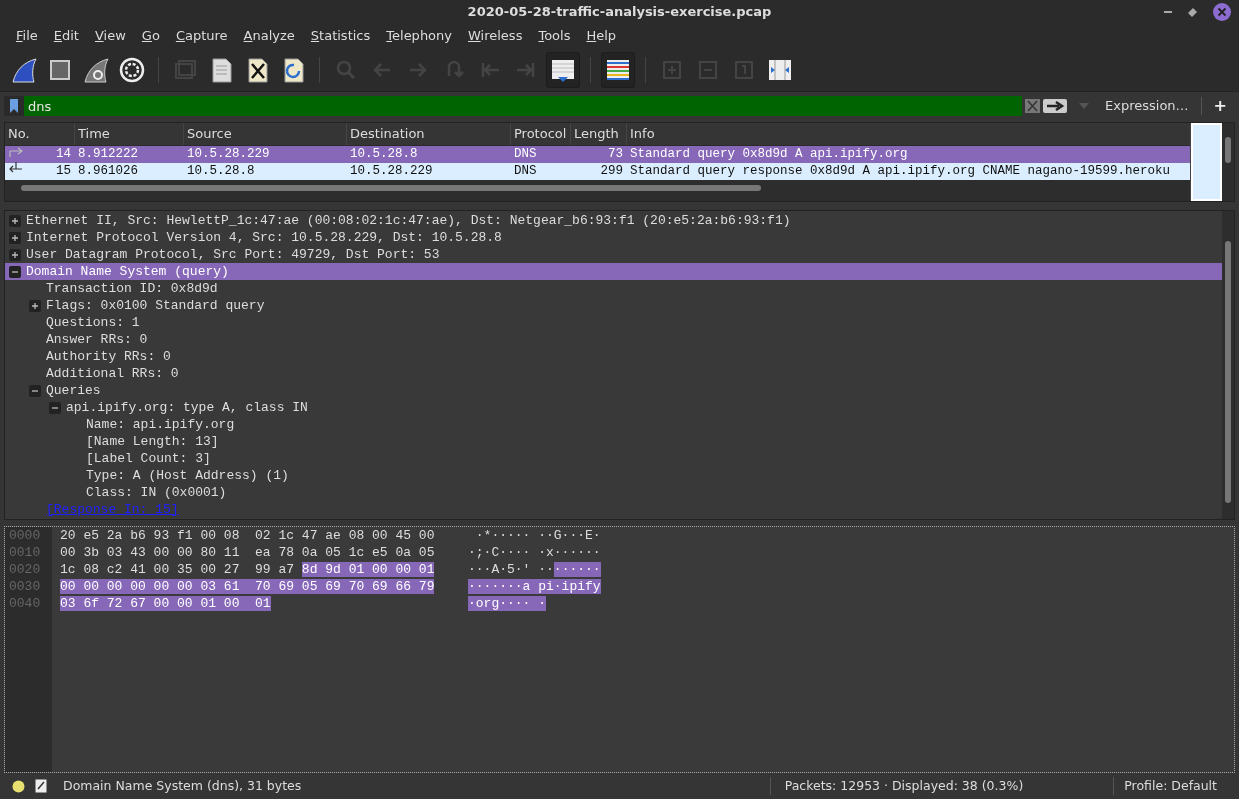 This screenshot has height=799, width=1239. I want to click on tree-row: Domain Name System (query), so click(613, 271).